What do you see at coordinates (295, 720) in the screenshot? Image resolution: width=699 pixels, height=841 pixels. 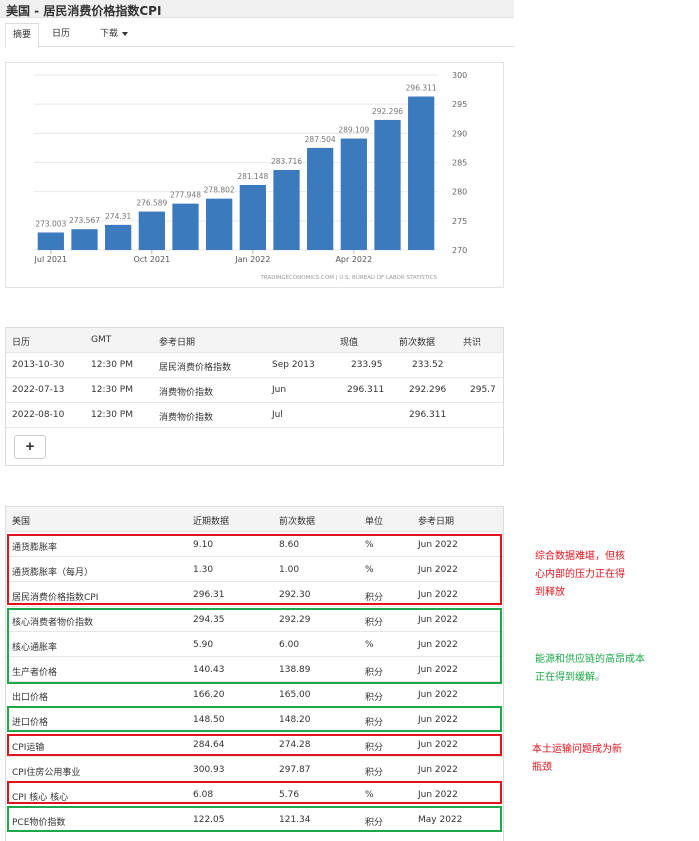 I see `indicator-previous: 148.20` at bounding box center [295, 720].